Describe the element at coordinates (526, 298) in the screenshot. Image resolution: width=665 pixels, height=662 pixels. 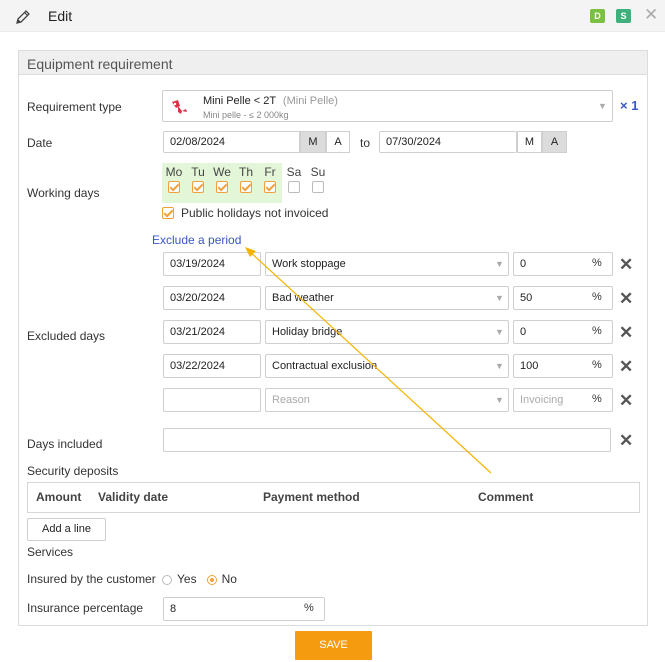
I see `invoicing-value: 50` at that location.